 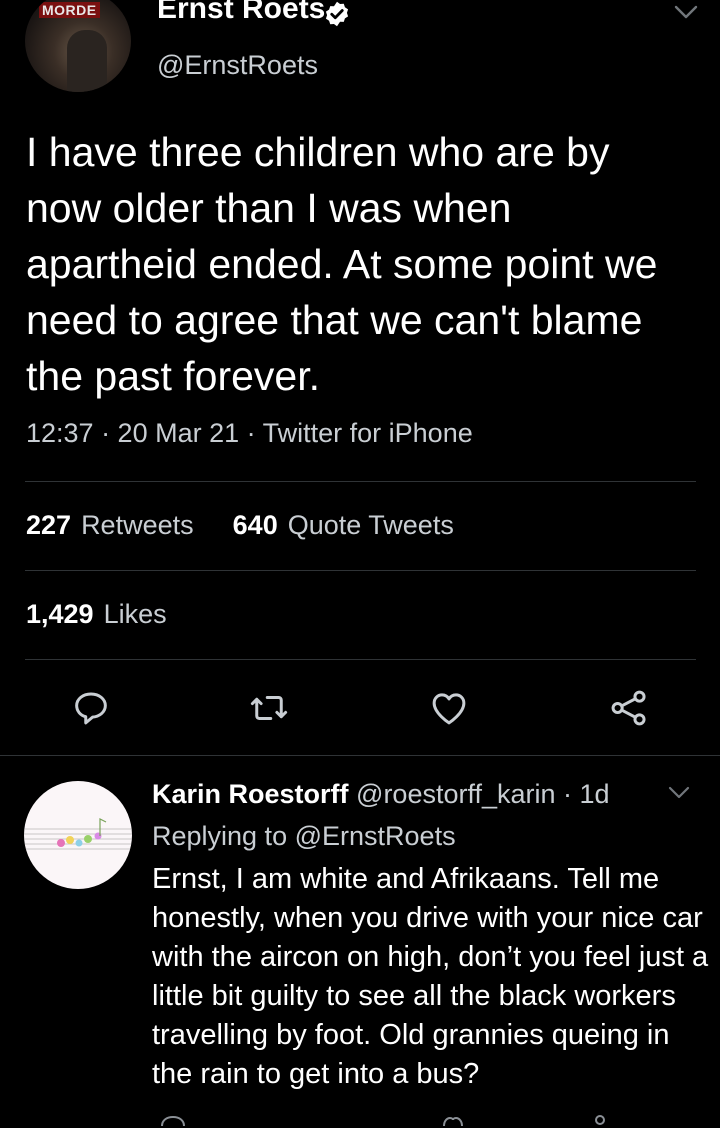 I want to click on avatar-figure, so click(x=87, y=61).